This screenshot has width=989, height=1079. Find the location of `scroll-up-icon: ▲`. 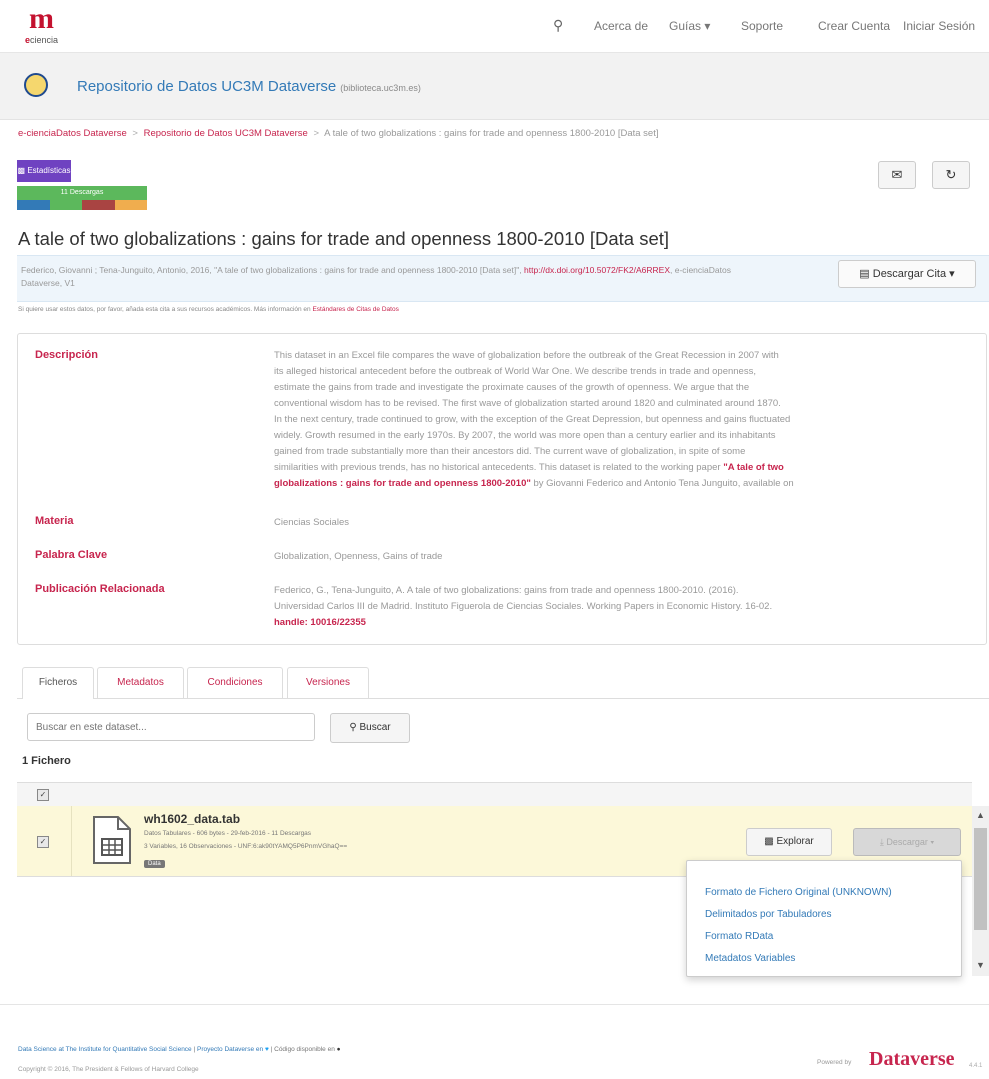

scroll-up-icon: ▲ is located at coordinates (980, 815).